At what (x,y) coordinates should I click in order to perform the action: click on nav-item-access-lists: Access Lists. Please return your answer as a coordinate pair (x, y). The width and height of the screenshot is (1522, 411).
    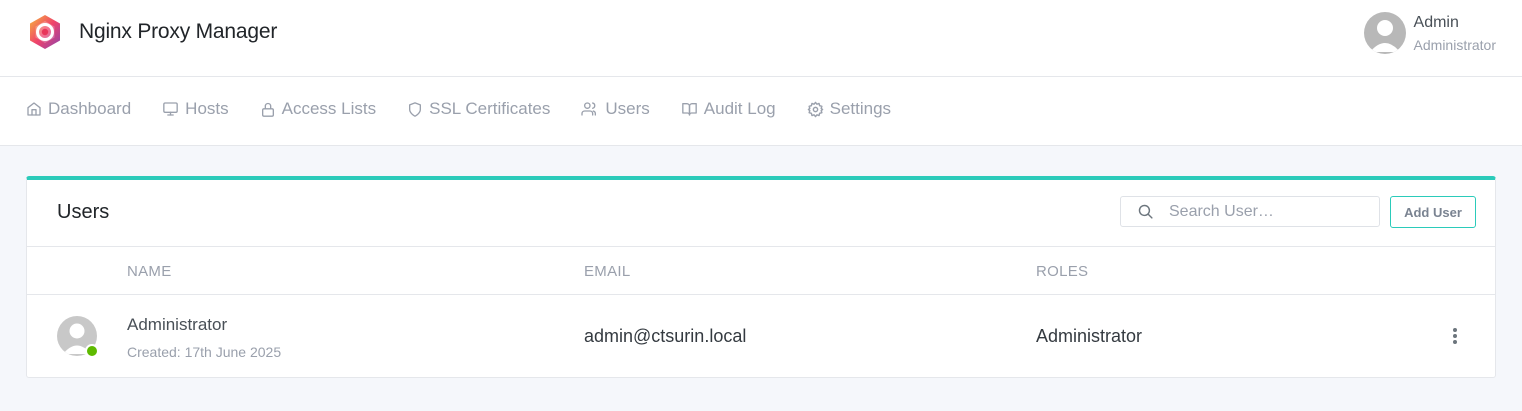
    Looking at the image, I should click on (318, 109).